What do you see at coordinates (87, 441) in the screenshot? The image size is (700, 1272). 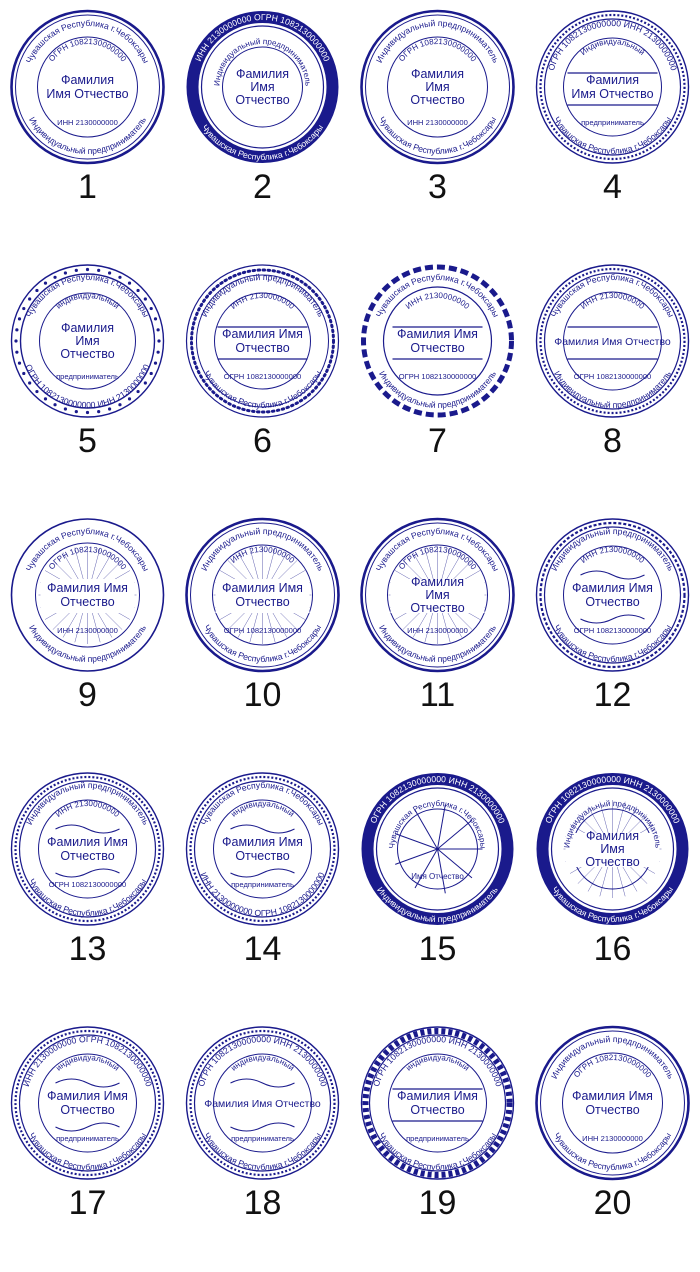 I see `stamp-number: 5` at bounding box center [87, 441].